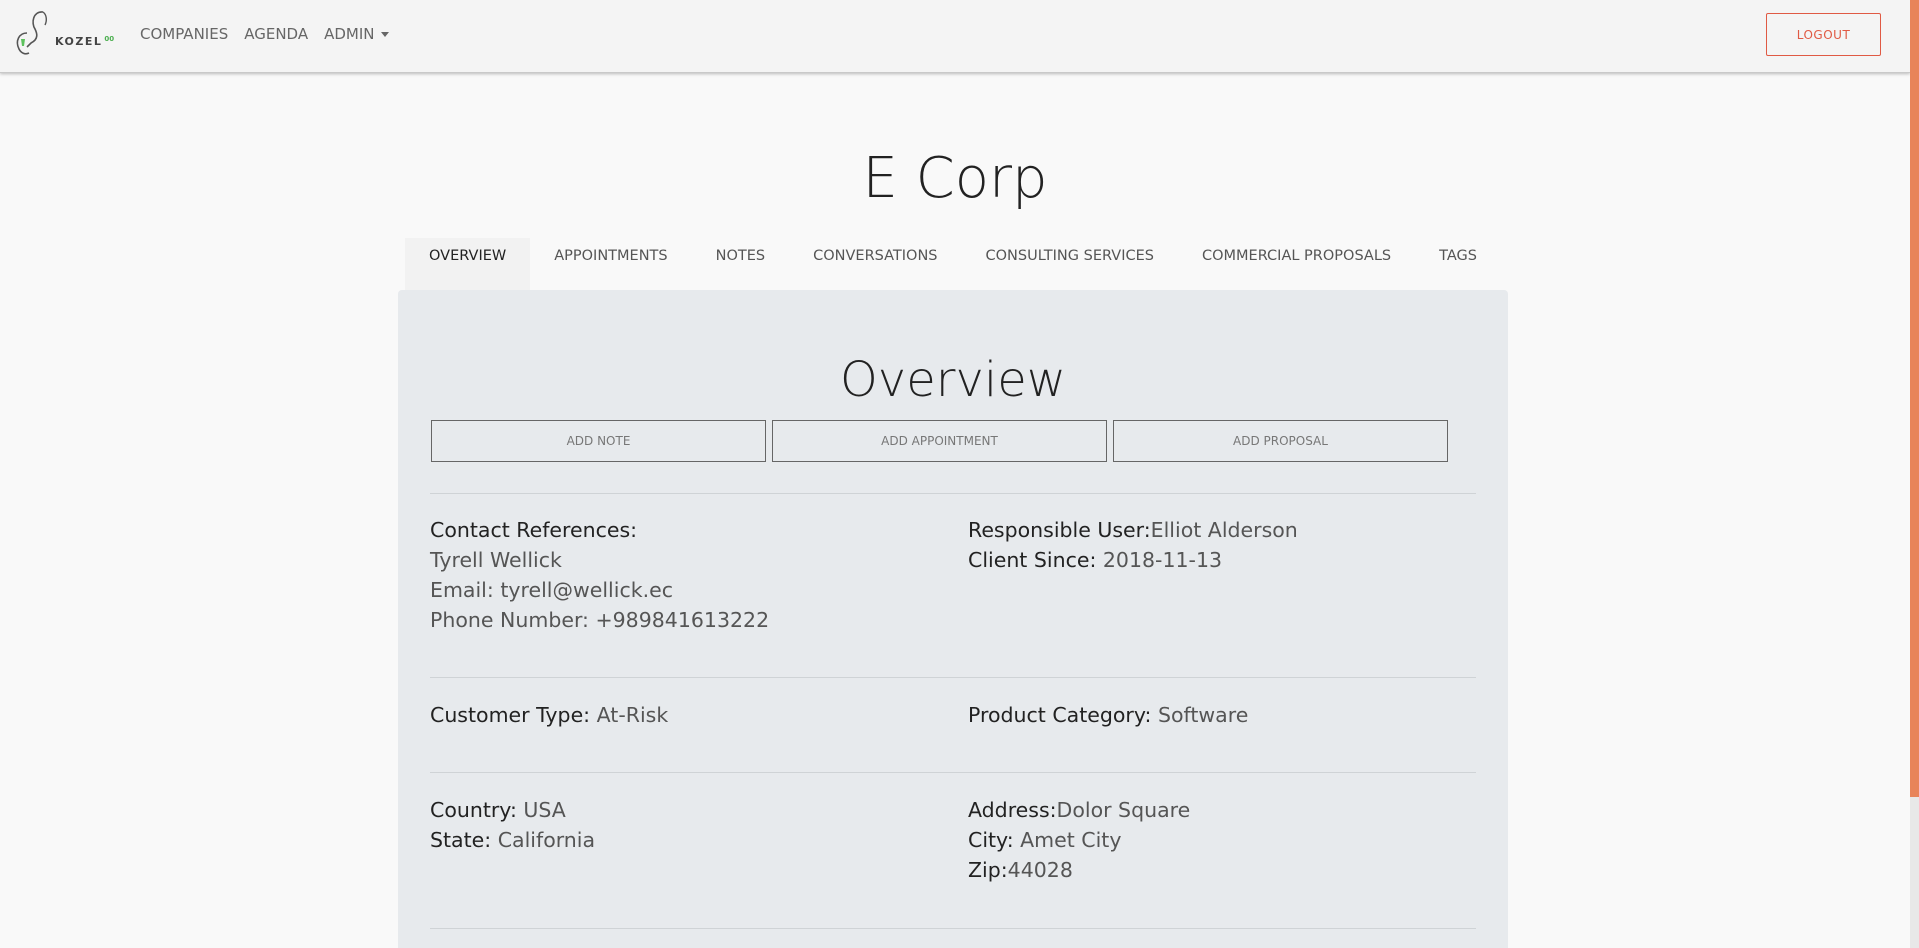  I want to click on nav-admin-label: ADMIN, so click(349, 34).